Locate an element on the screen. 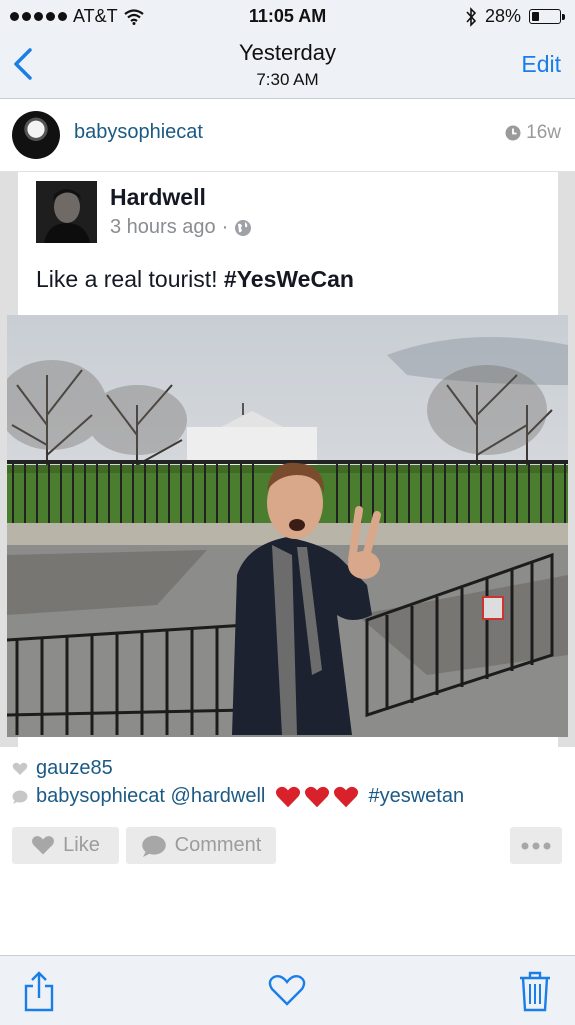 Image resolution: width=575 pixels, height=1025 pixels. clock-icon is located at coordinates (513, 133).